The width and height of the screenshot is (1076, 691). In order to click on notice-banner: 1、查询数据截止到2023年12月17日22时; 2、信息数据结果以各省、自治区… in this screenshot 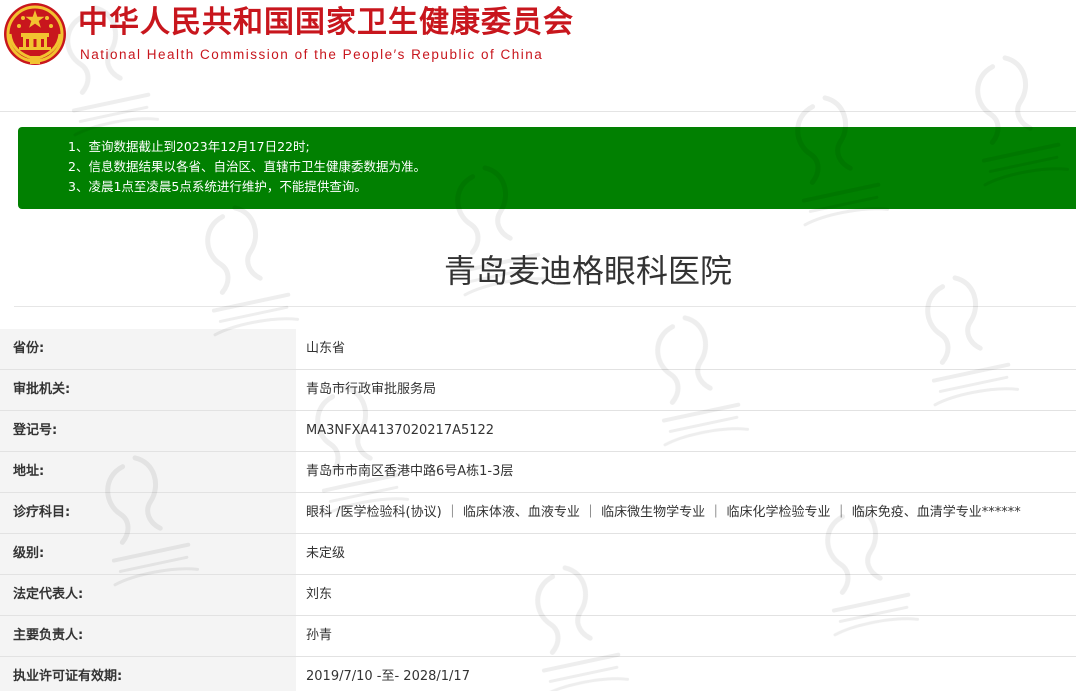, I will do `click(547, 168)`.